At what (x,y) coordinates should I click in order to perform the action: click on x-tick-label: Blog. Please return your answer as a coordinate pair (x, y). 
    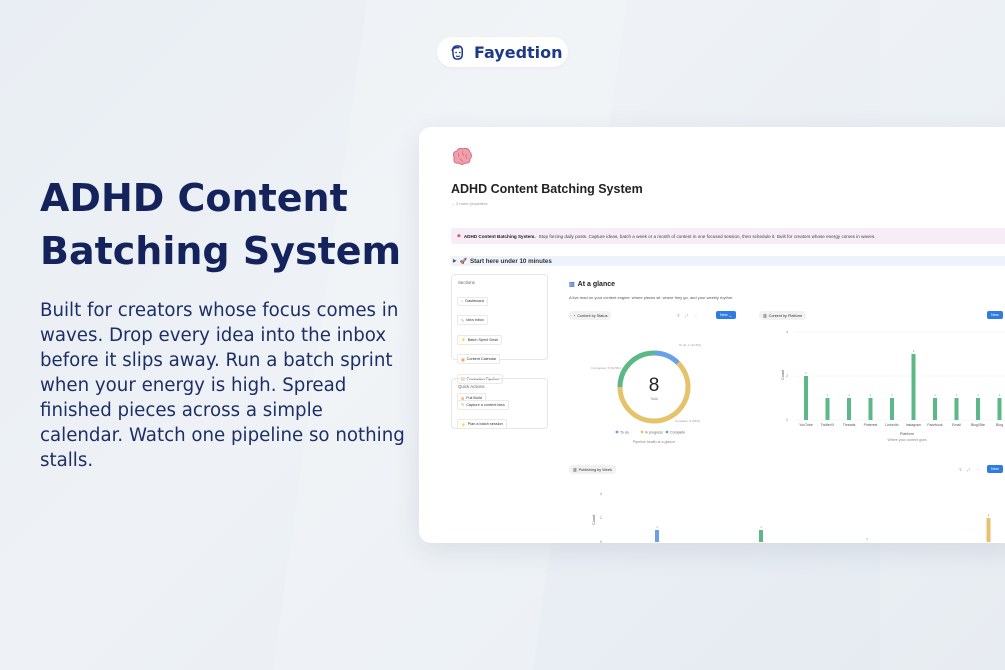
    Looking at the image, I should click on (999, 425).